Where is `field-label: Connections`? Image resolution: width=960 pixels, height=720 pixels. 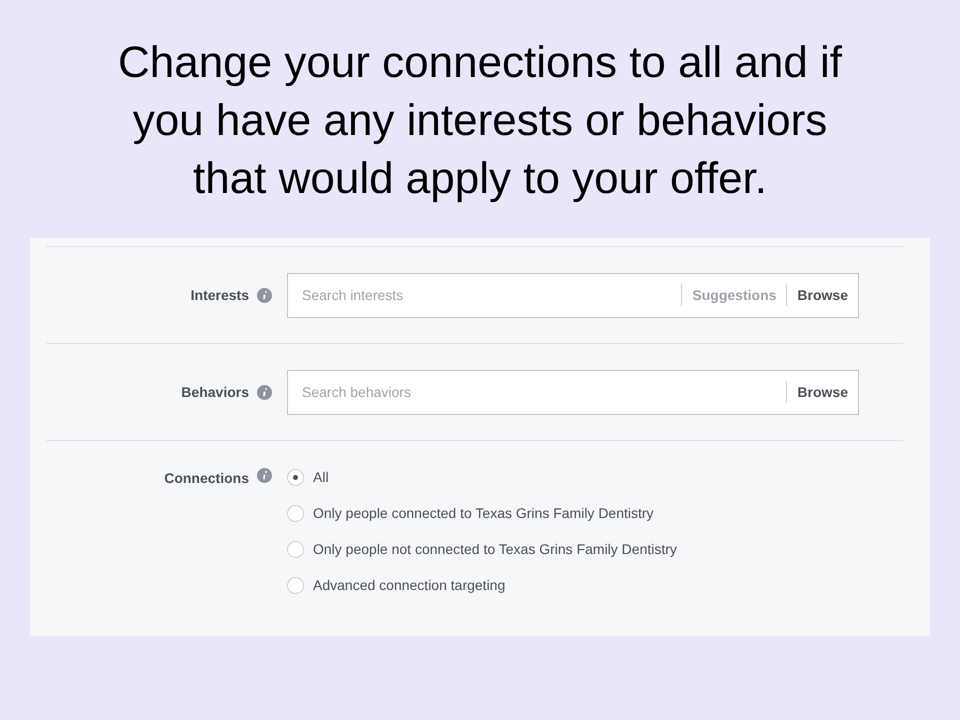 field-label: Connections is located at coordinates (206, 478).